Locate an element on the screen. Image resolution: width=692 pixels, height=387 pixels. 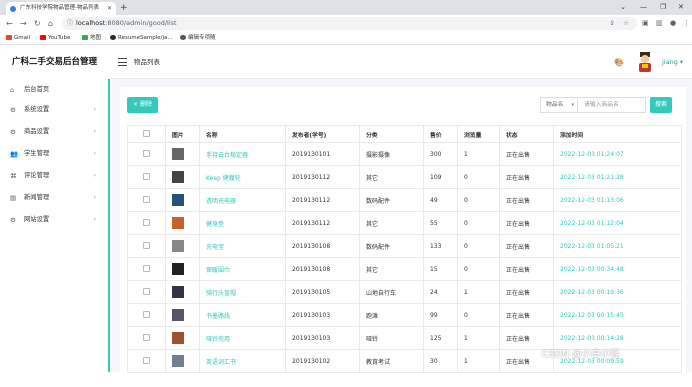
bookmark-star-icon: ☆ is located at coordinates (626, 23).